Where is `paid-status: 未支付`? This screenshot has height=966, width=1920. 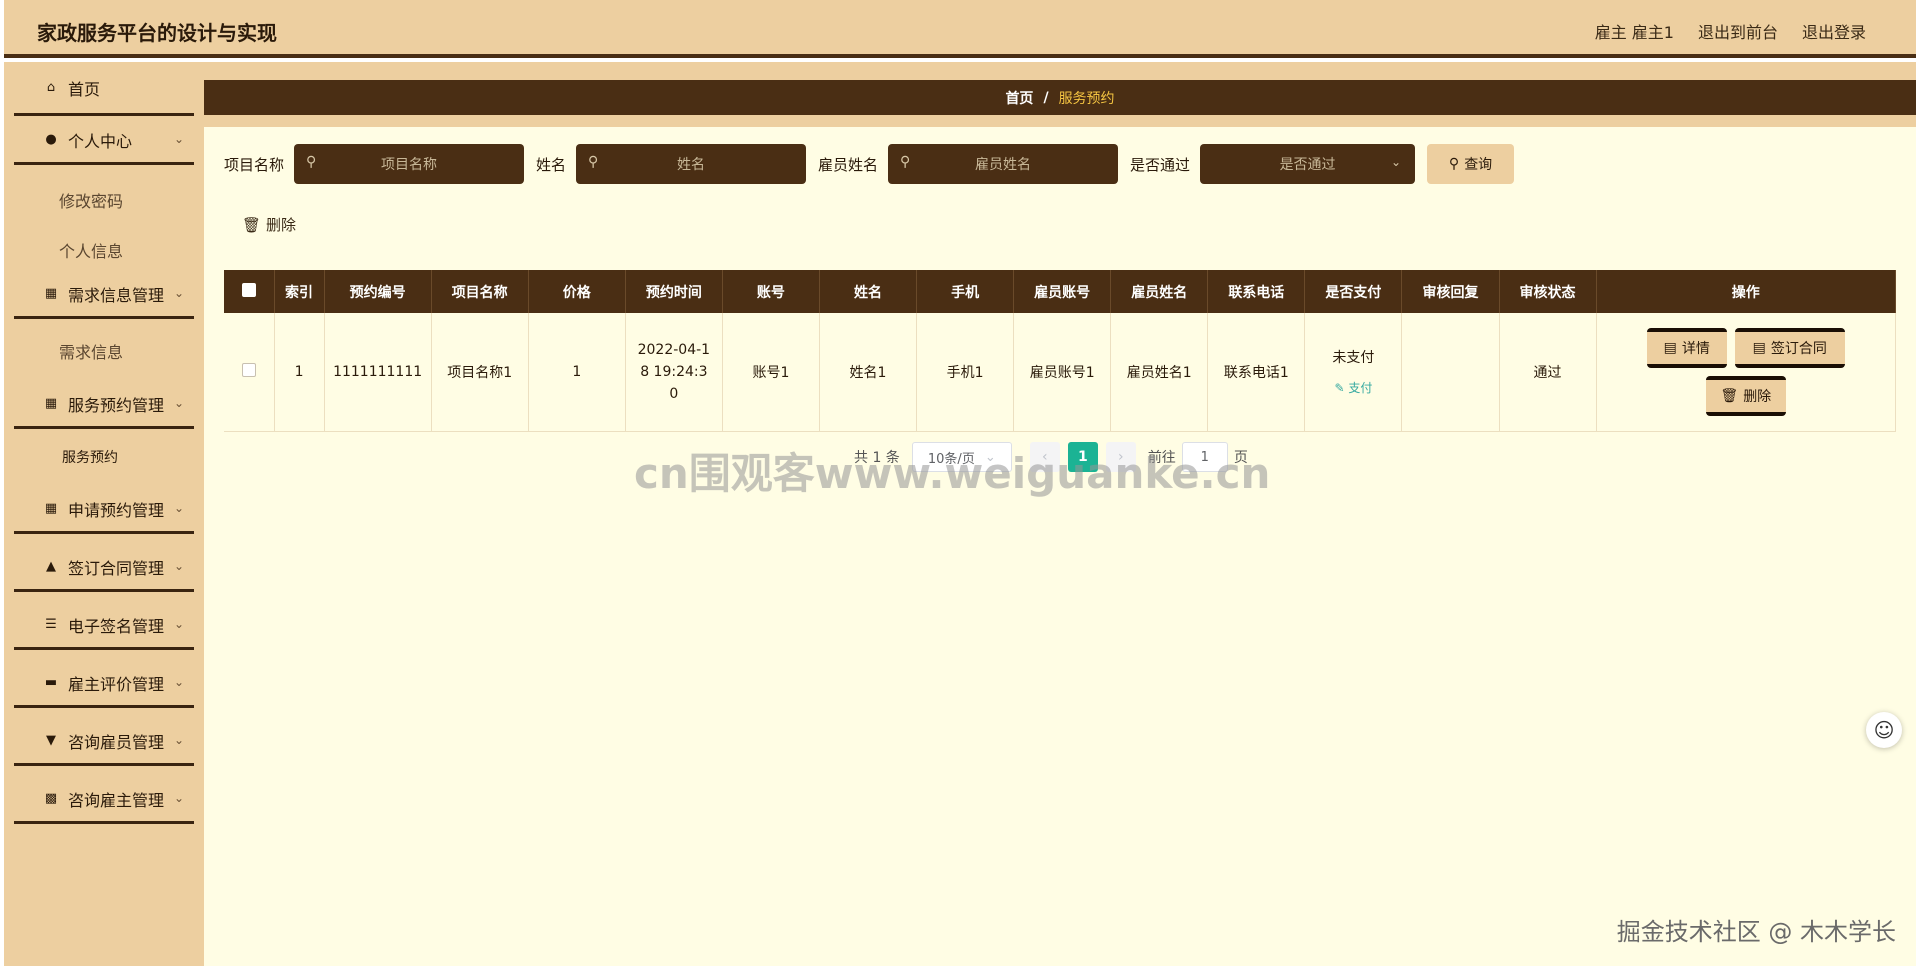
paid-status: 未支付 is located at coordinates (1353, 358).